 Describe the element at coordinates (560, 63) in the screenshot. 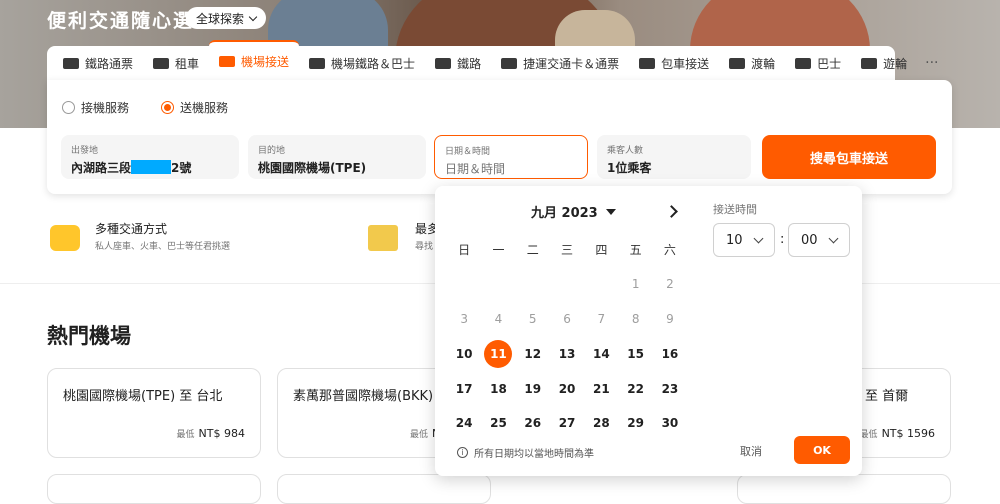

I see `tab-metro-card: 捷運交通卡＆通票` at that location.